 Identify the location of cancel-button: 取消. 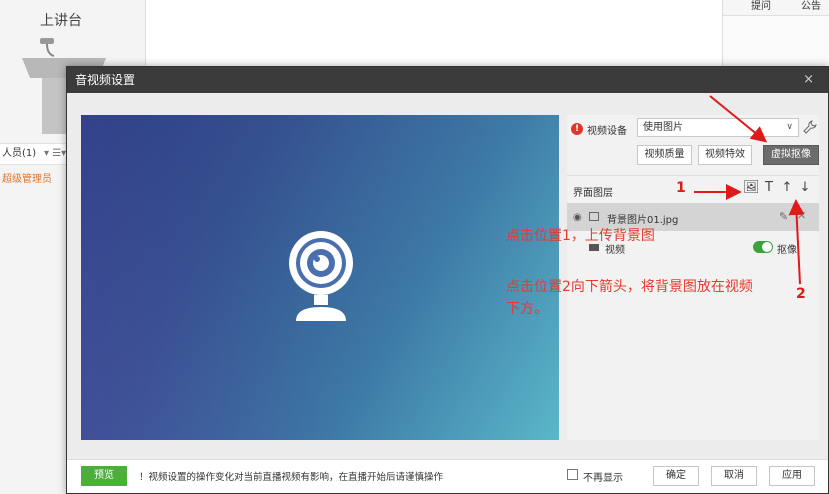
(734, 476).